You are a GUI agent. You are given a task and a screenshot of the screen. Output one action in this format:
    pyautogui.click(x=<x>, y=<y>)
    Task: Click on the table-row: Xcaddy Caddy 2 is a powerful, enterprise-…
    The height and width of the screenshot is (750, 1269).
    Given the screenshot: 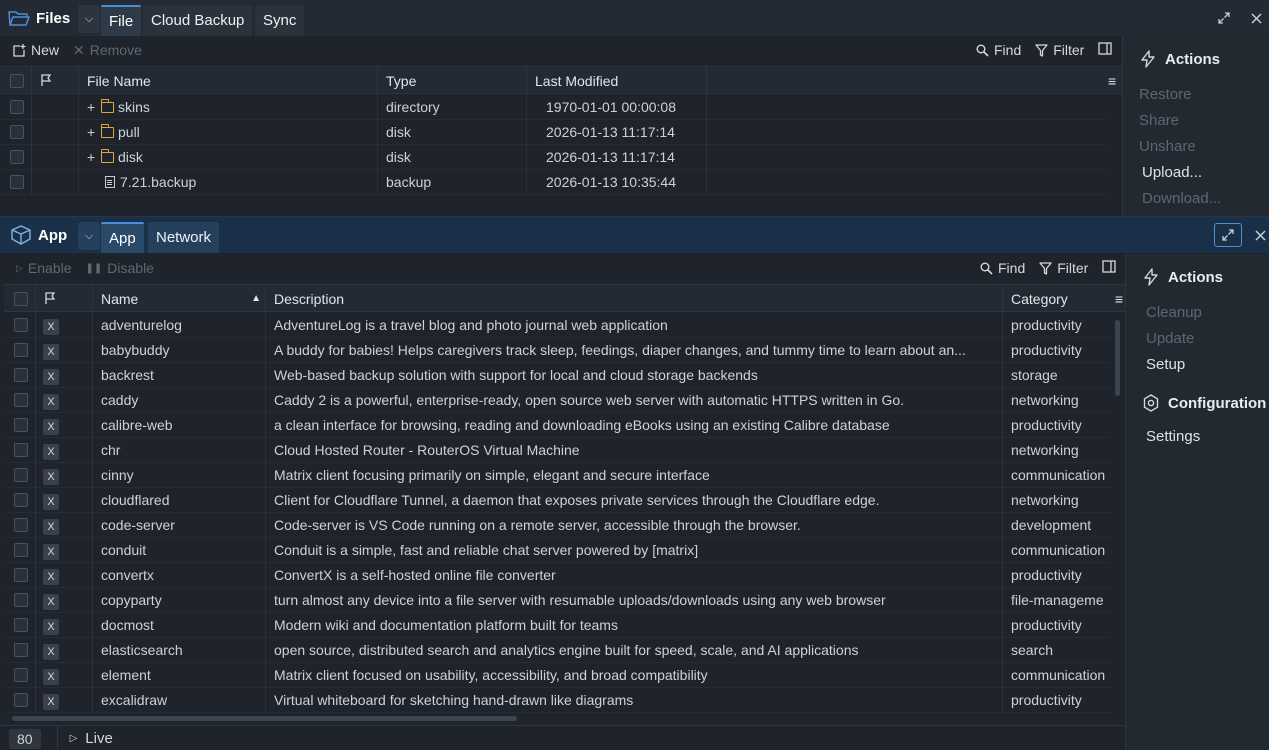 What is the action you would take?
    pyautogui.click(x=557, y=400)
    